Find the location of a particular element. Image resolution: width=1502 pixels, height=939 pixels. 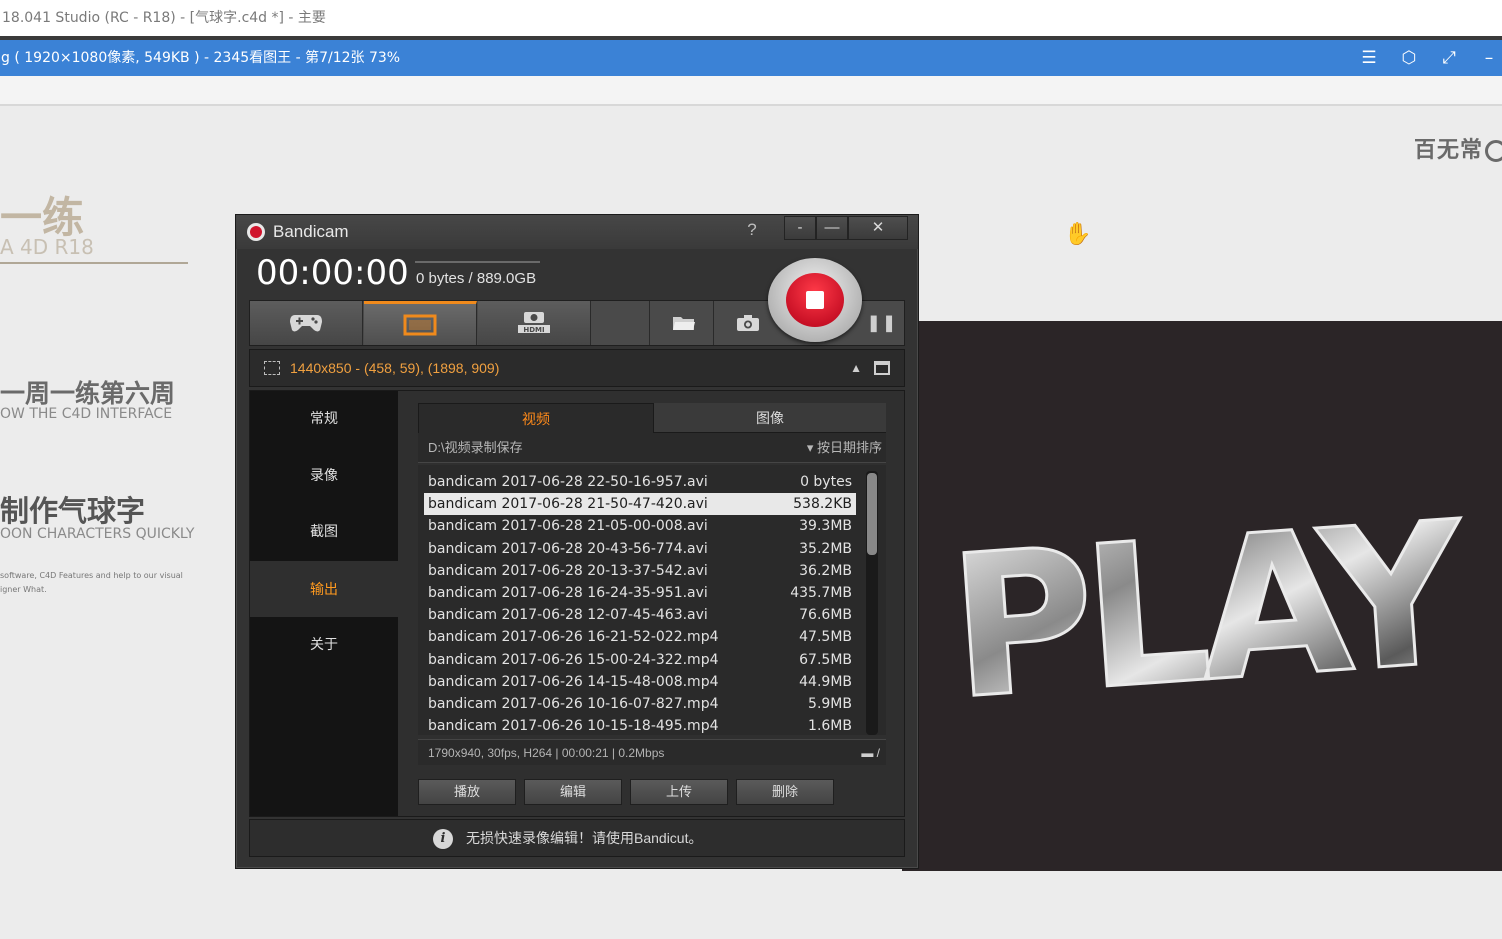

info-icon: i is located at coordinates (443, 839).